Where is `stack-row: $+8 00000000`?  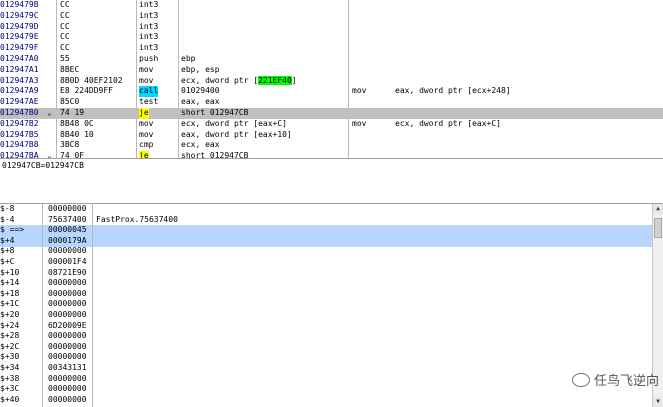
stack-row: $+8 00000000 is located at coordinates (326, 251).